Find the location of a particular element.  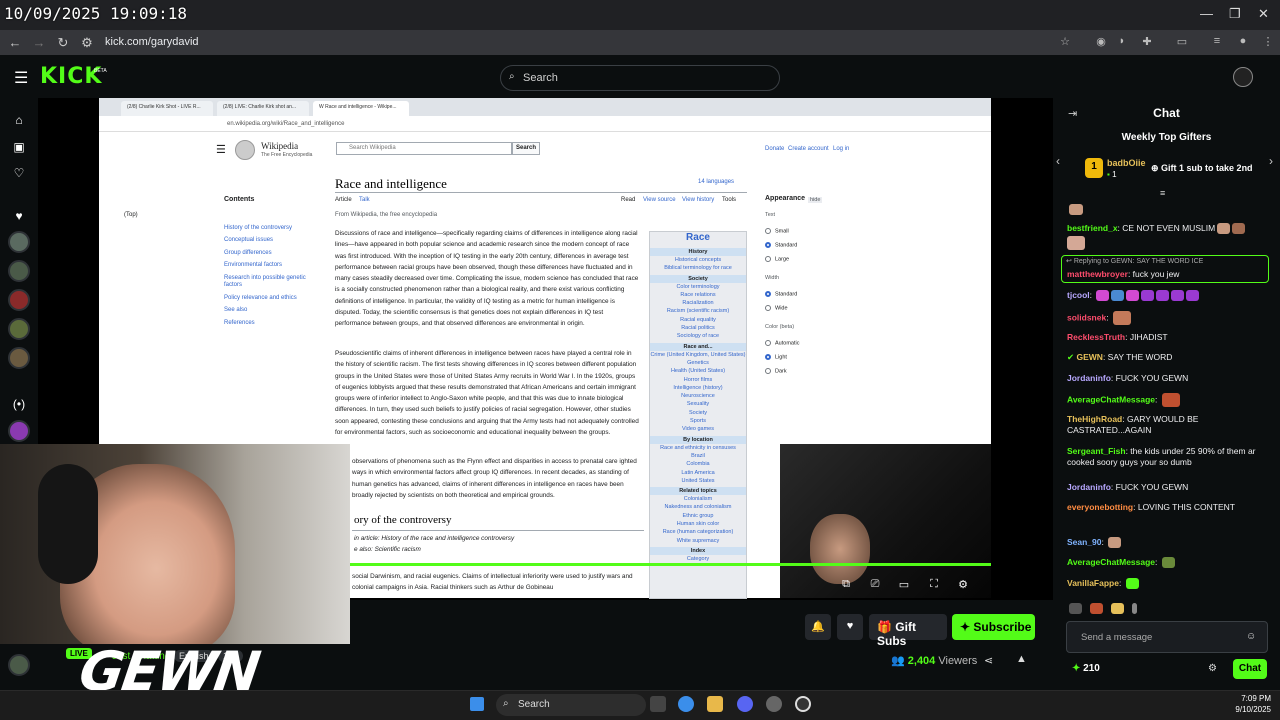

text-size-option: Small is located at coordinates (777, 231).